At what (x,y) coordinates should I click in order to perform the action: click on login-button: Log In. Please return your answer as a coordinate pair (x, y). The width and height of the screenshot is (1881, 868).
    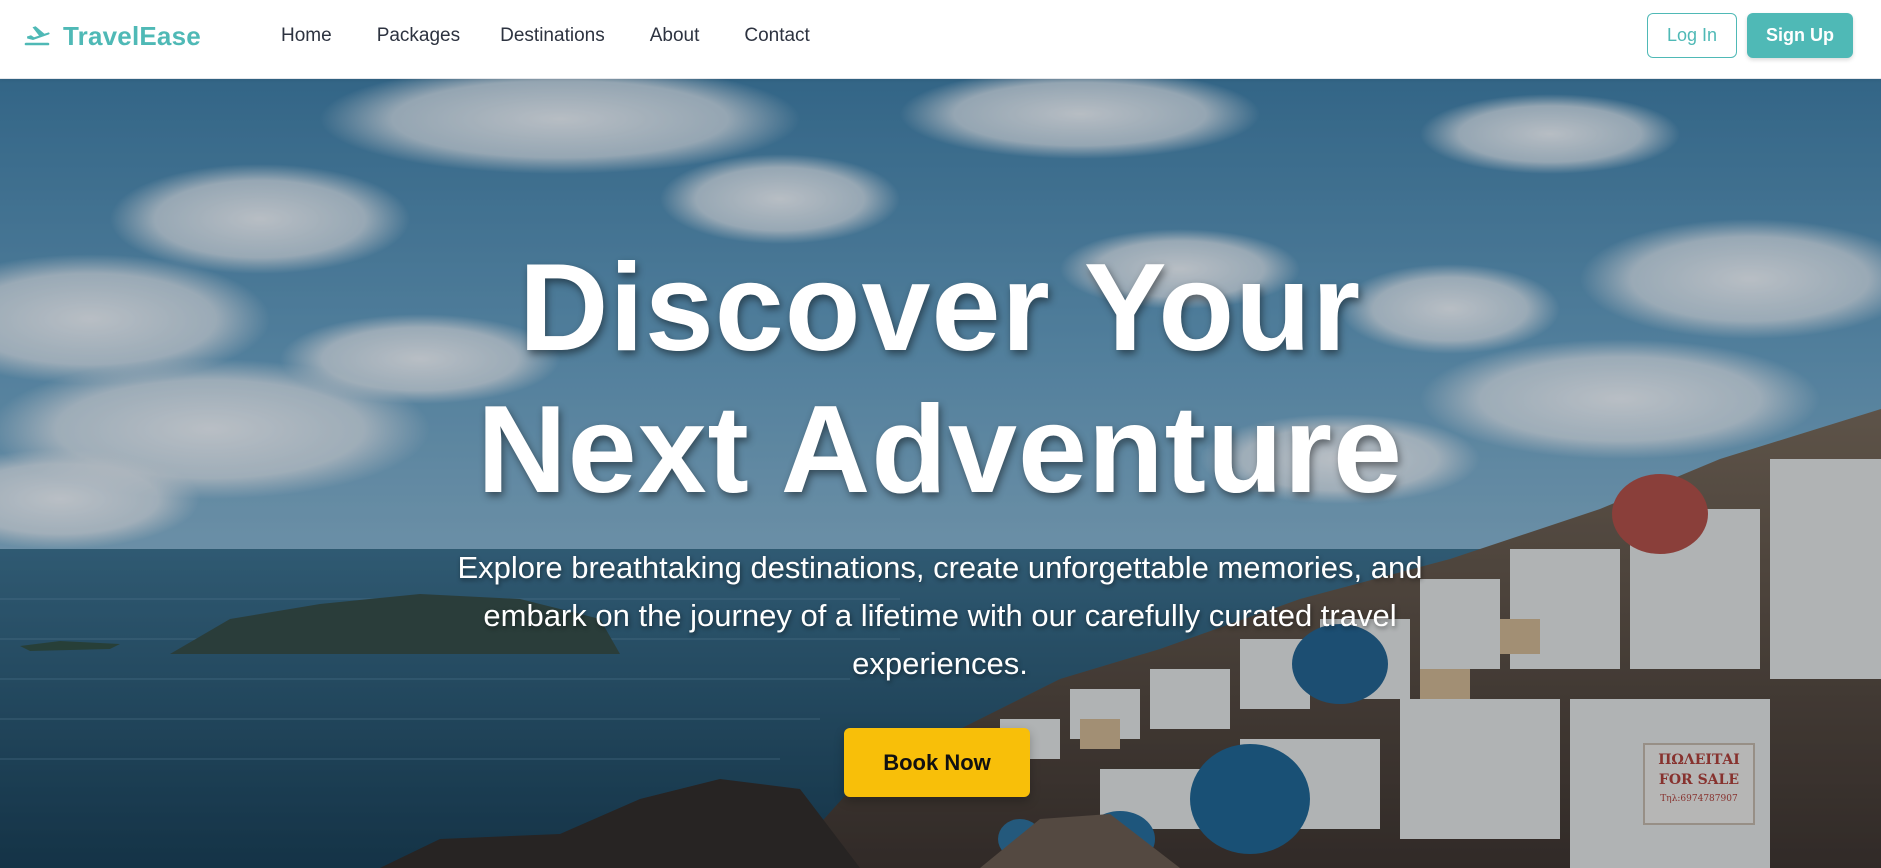
    Looking at the image, I should click on (1692, 35).